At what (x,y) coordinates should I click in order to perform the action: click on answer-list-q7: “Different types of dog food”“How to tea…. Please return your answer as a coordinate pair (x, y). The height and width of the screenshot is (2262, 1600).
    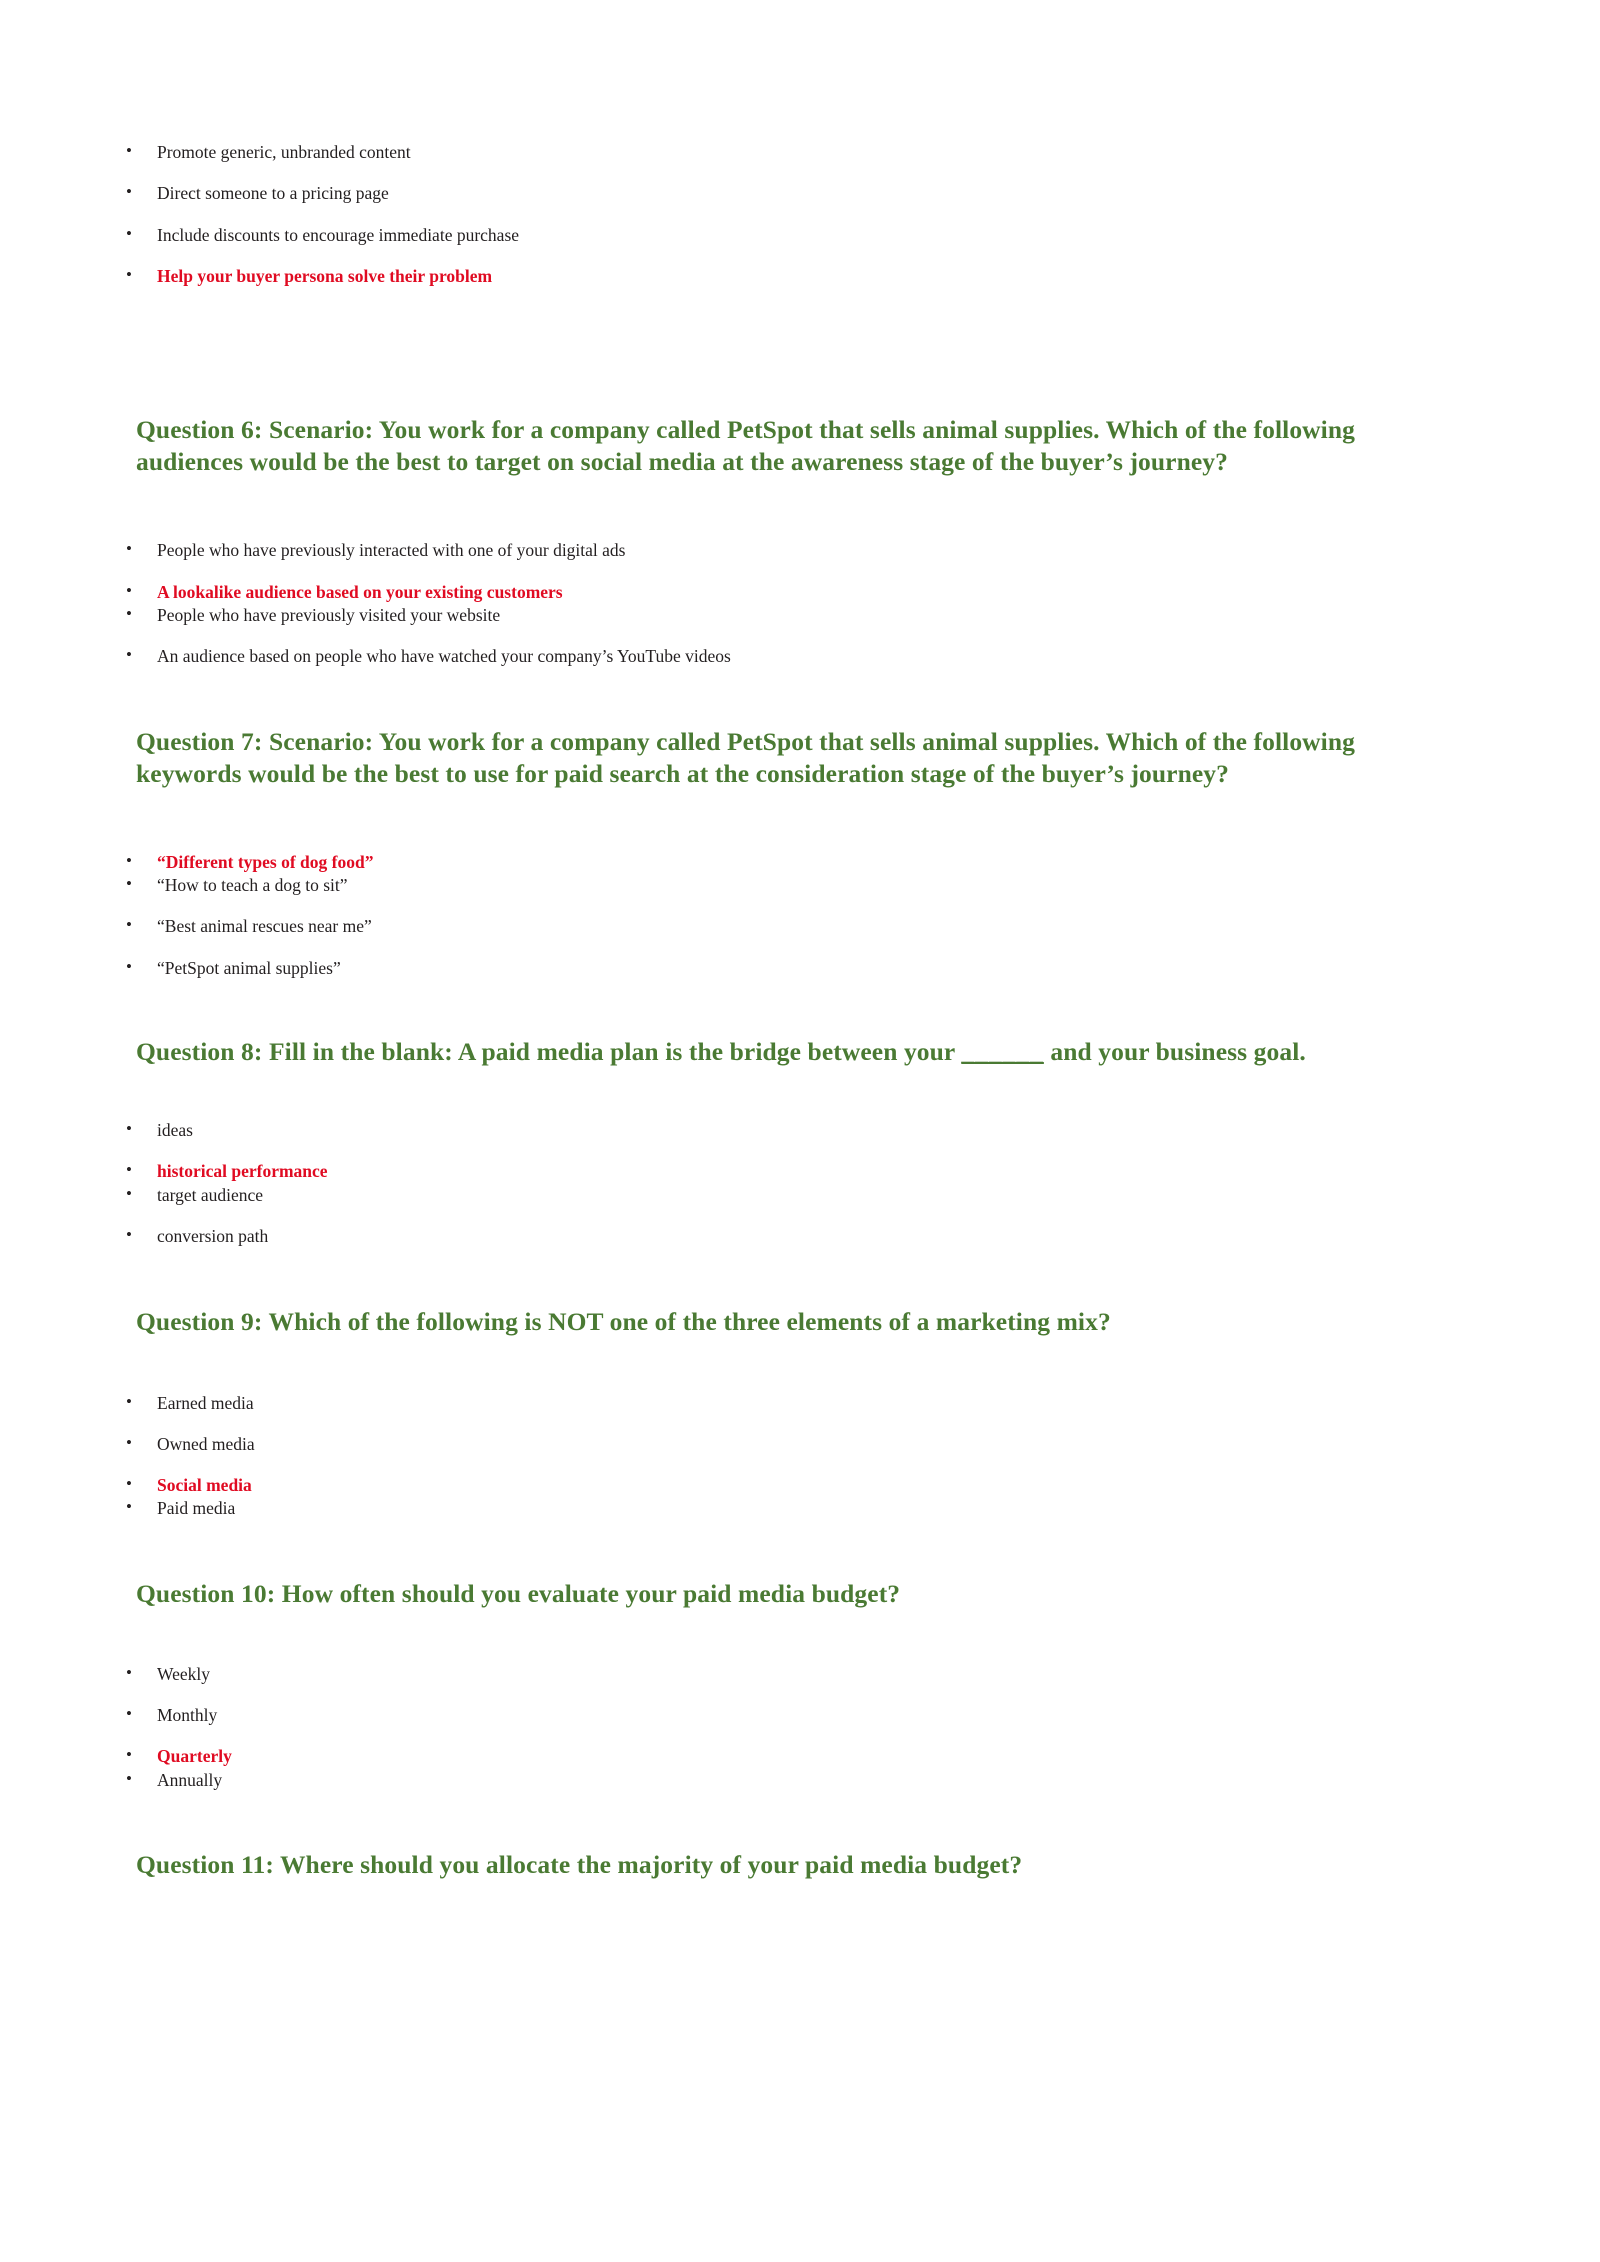
    Looking at the image, I should click on (800, 914).